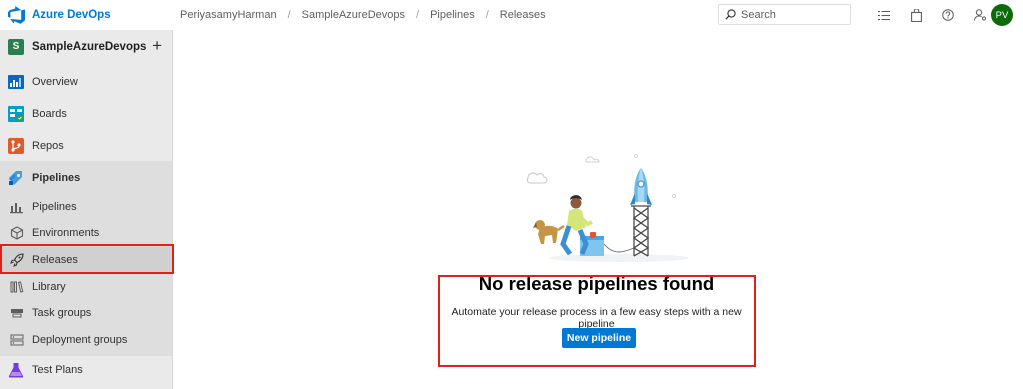  Describe the element at coordinates (86, 287) in the screenshot. I see `sidebar-subitem-library: Library` at that location.